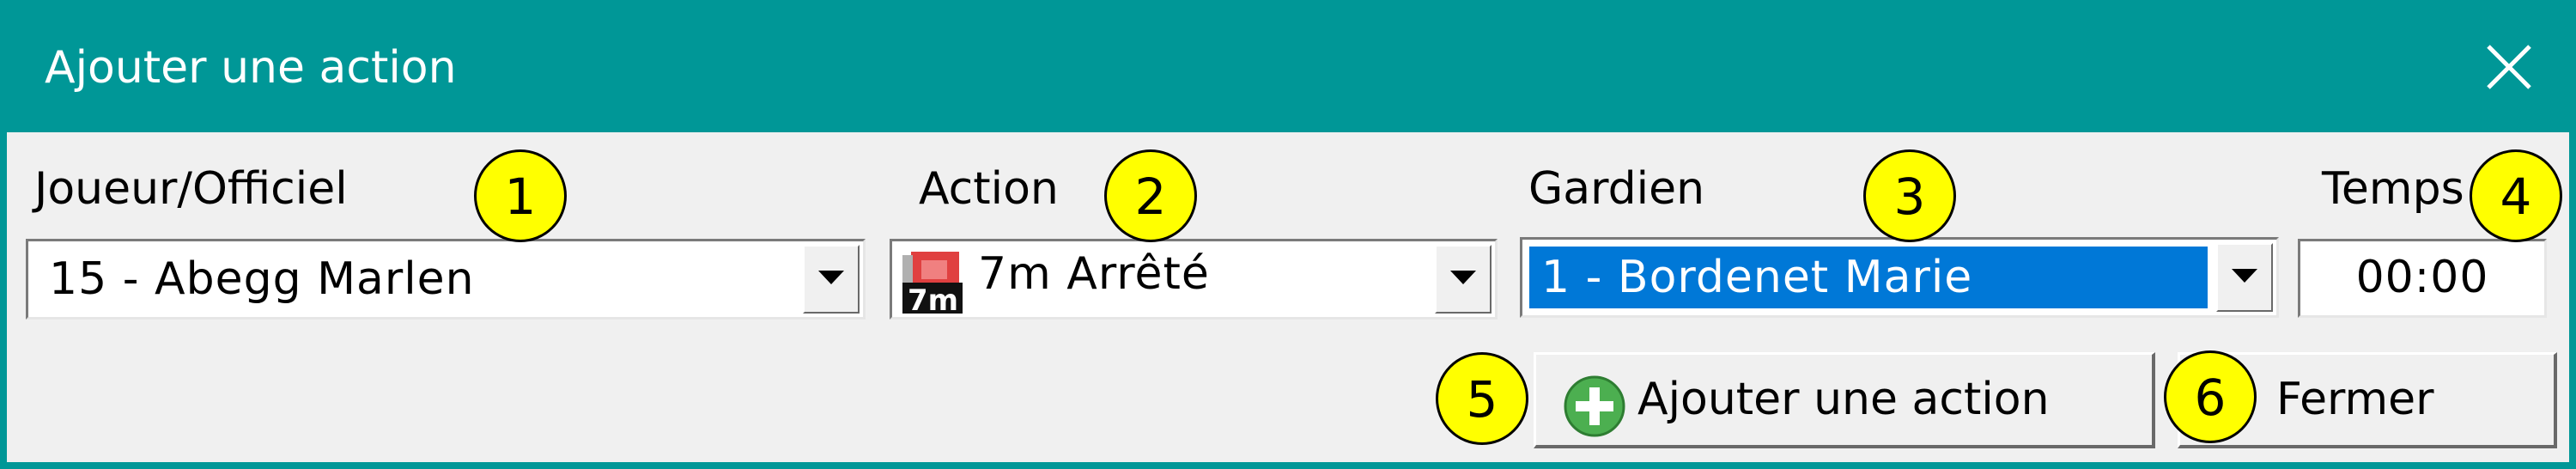  Describe the element at coordinates (989, 189) in the screenshot. I see `action-label: Action` at that location.